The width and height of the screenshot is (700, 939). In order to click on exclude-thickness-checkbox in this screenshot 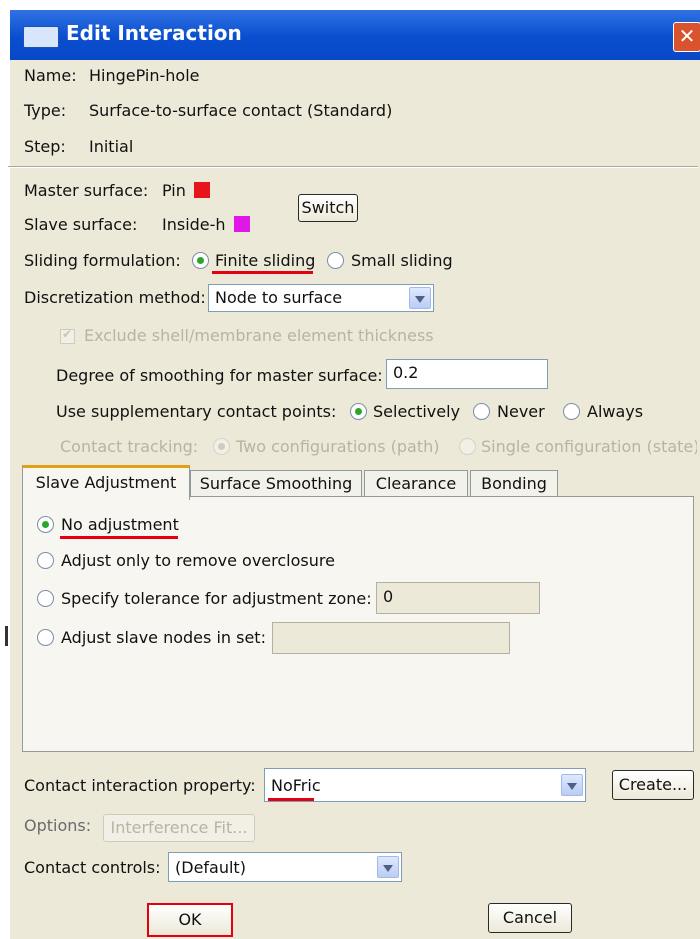, I will do `click(67, 335)`.